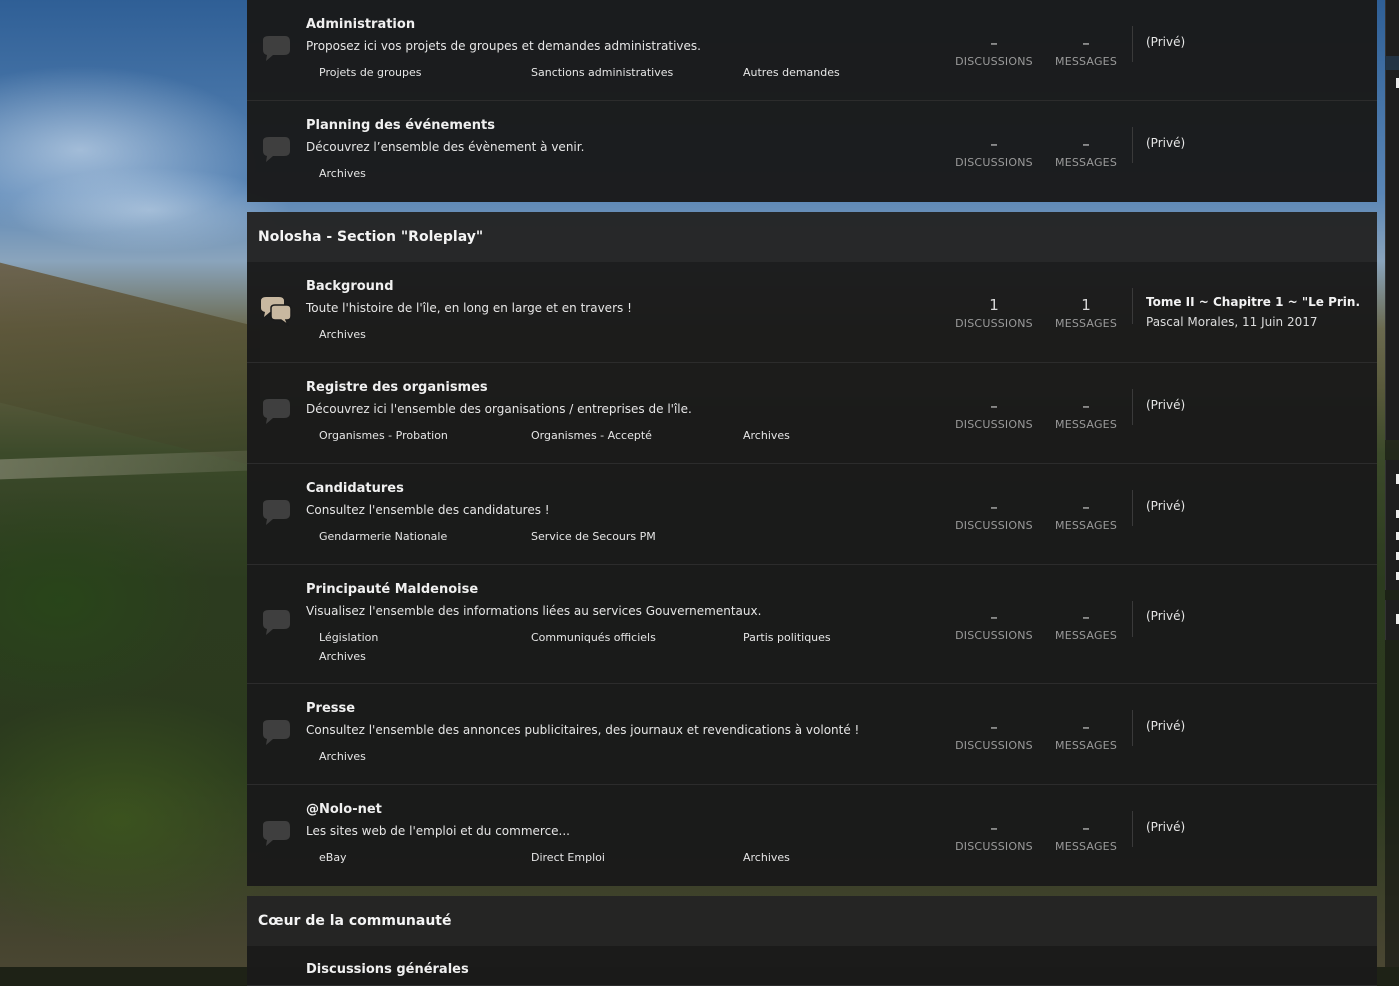 The image size is (1399, 986). I want to click on forum-title: Administration, so click(360, 24).